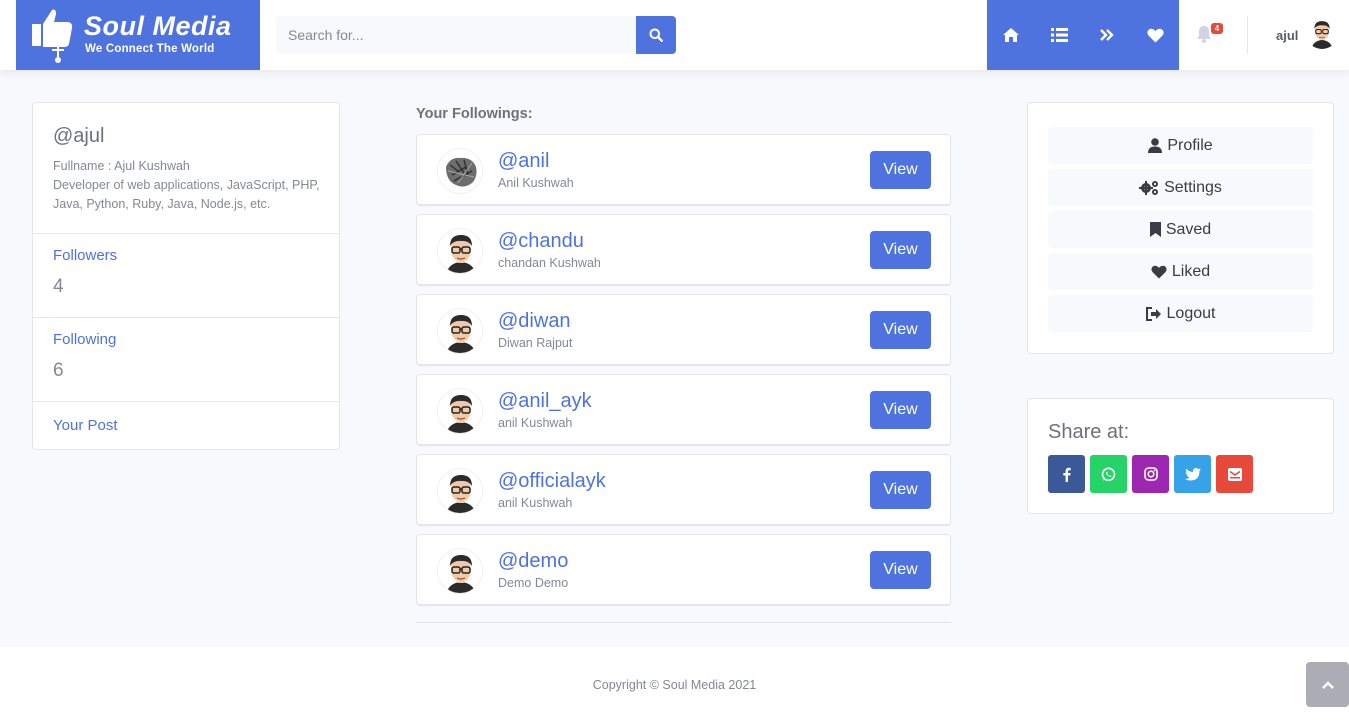  Describe the element at coordinates (683, 410) in the screenshot. I see `following-item: @anil_aykanil Kushwah View` at that location.